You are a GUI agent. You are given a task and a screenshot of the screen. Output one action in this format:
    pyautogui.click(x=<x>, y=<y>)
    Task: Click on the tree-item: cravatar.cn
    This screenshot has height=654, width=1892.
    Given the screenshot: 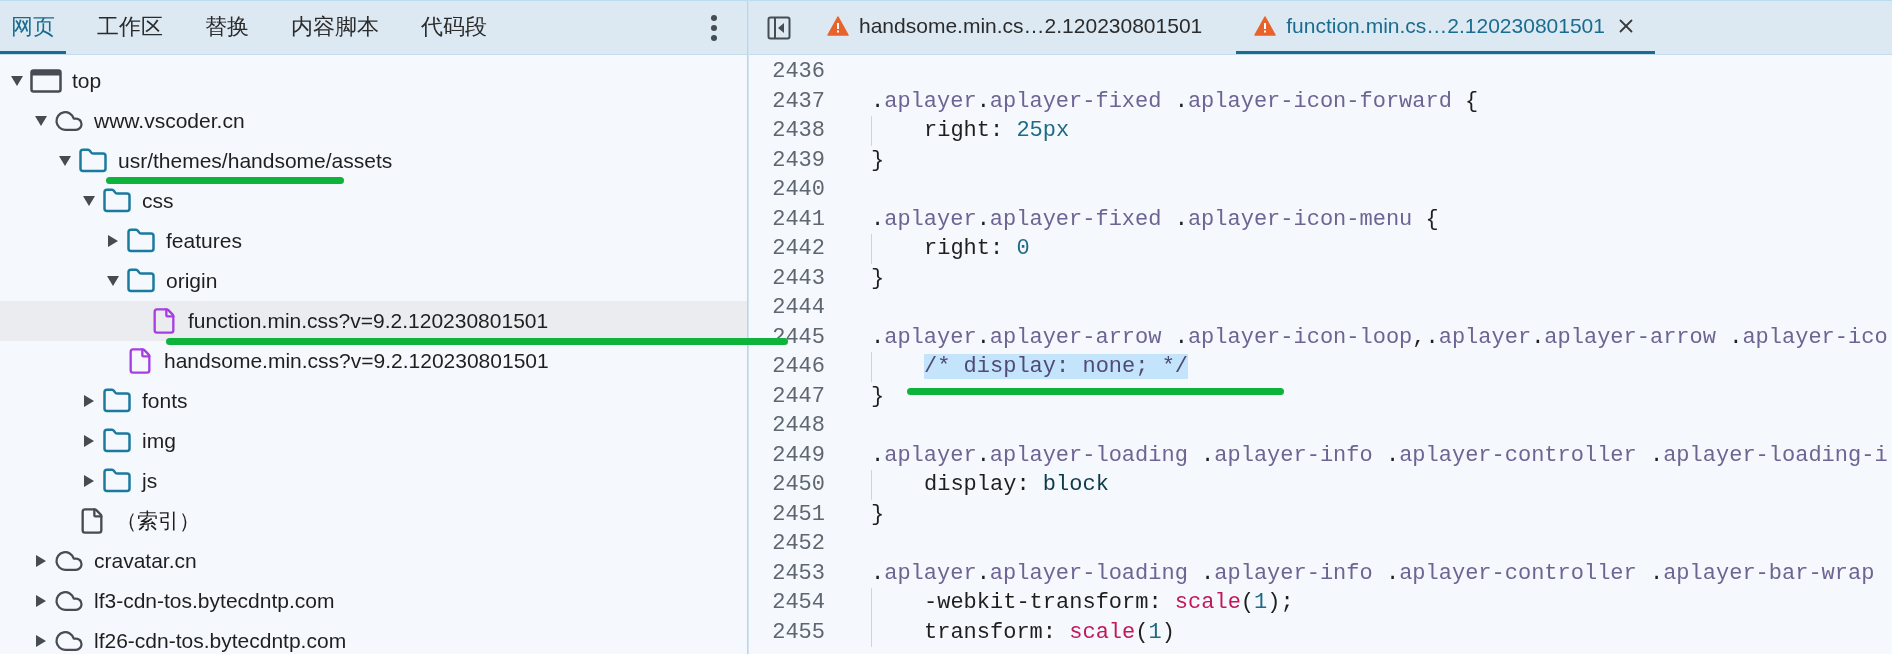 What is the action you would take?
    pyautogui.click(x=373, y=561)
    